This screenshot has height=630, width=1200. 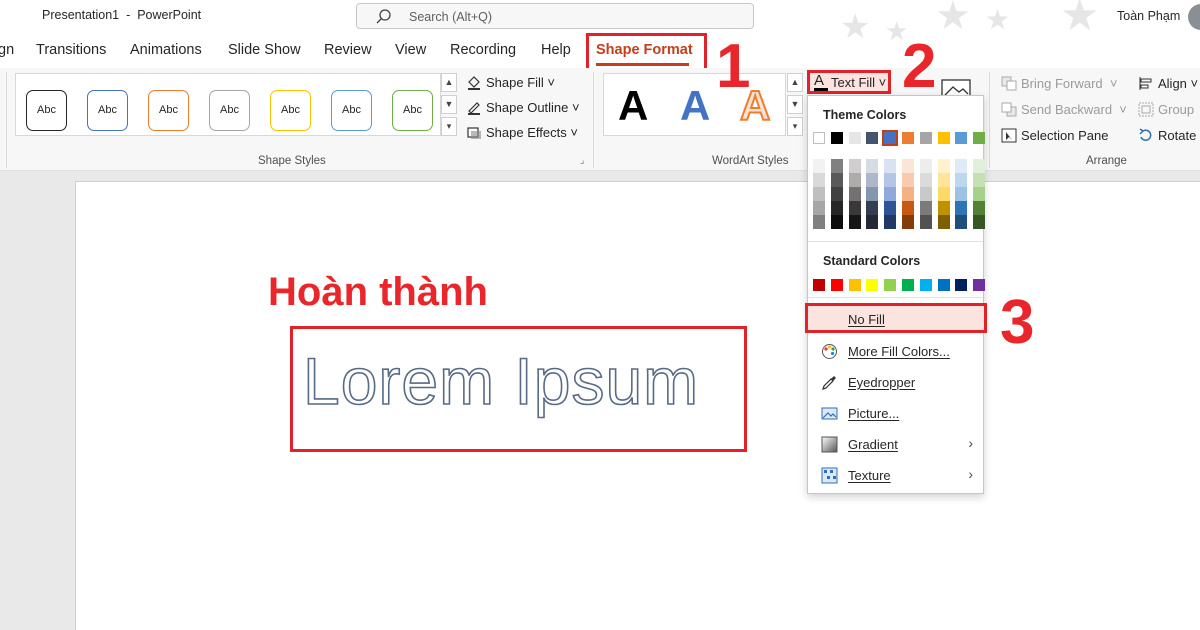 I want to click on slide-text: Lorem Ipsum, so click(x=500, y=381).